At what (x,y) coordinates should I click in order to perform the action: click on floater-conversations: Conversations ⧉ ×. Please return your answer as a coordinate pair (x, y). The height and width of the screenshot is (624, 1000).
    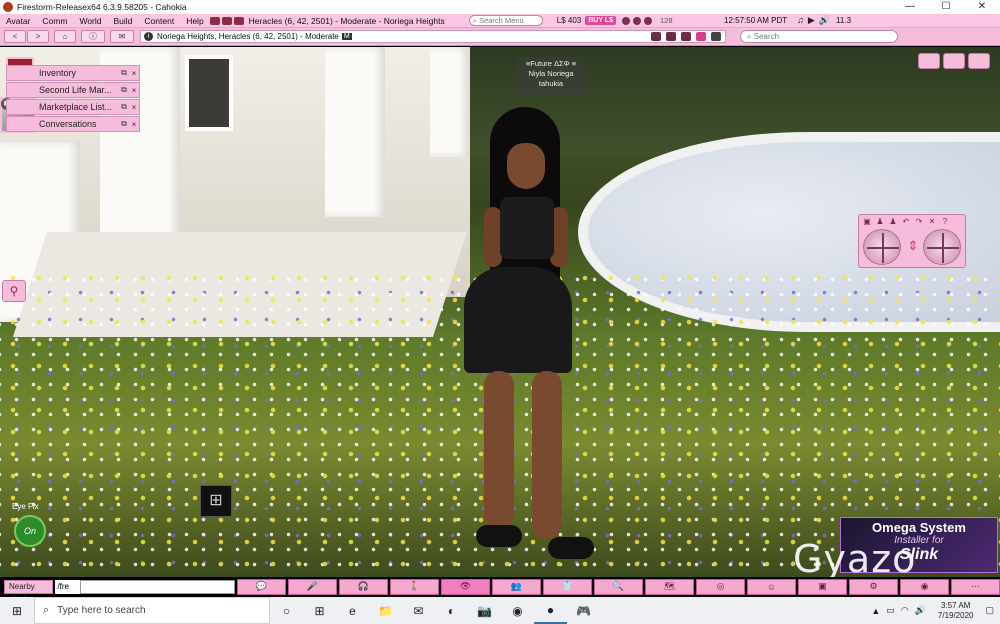
    Looking at the image, I should click on (73, 124).